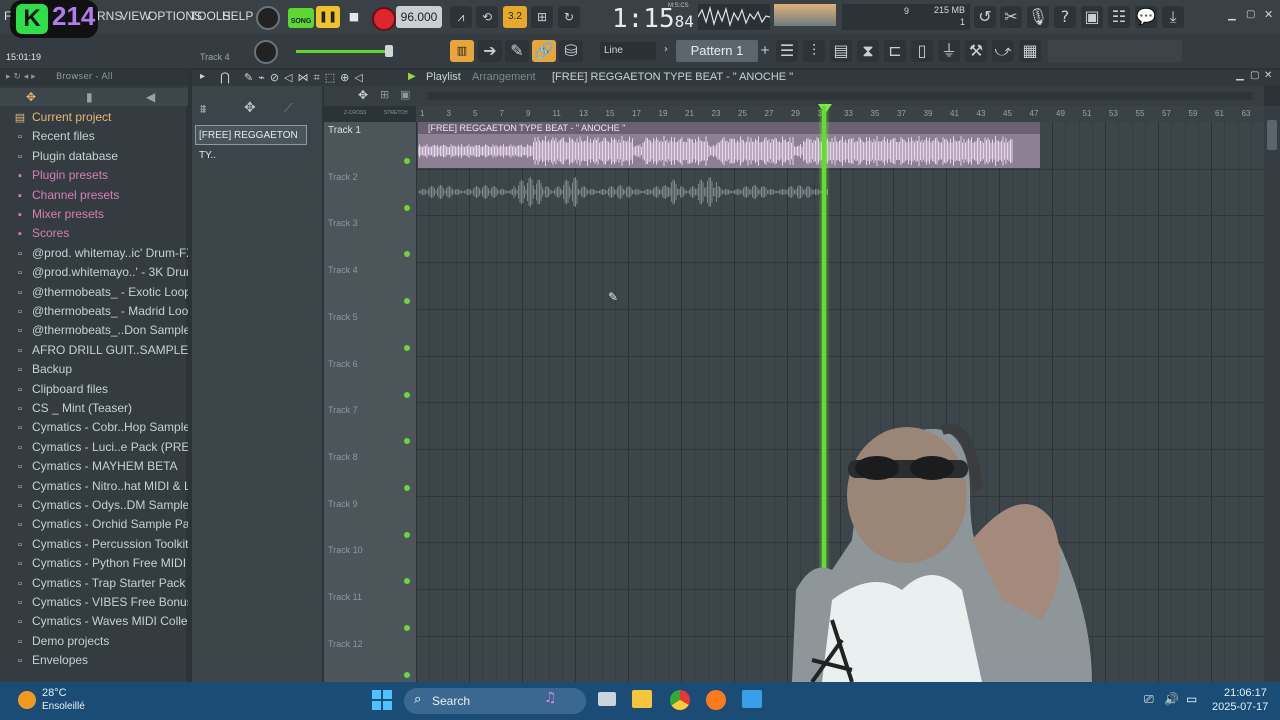 The width and height of the screenshot is (1280, 720). Describe the element at coordinates (101, 311) in the screenshot. I see `browser-item: ▫ @thermobeats_ - Madrid Loop Kit` at that location.